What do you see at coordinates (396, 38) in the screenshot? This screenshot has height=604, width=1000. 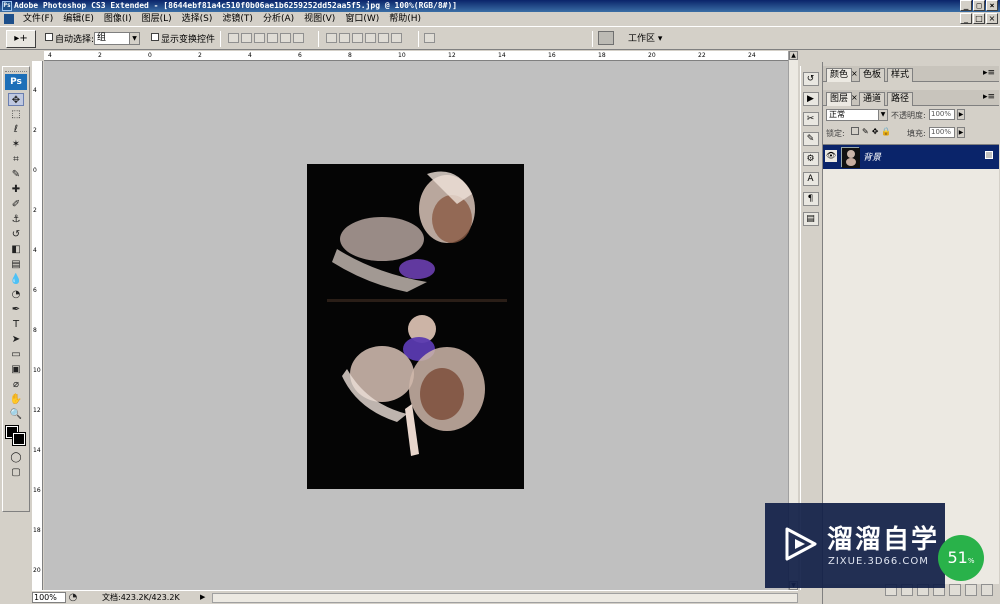 I see `distribute-right-icon` at bounding box center [396, 38].